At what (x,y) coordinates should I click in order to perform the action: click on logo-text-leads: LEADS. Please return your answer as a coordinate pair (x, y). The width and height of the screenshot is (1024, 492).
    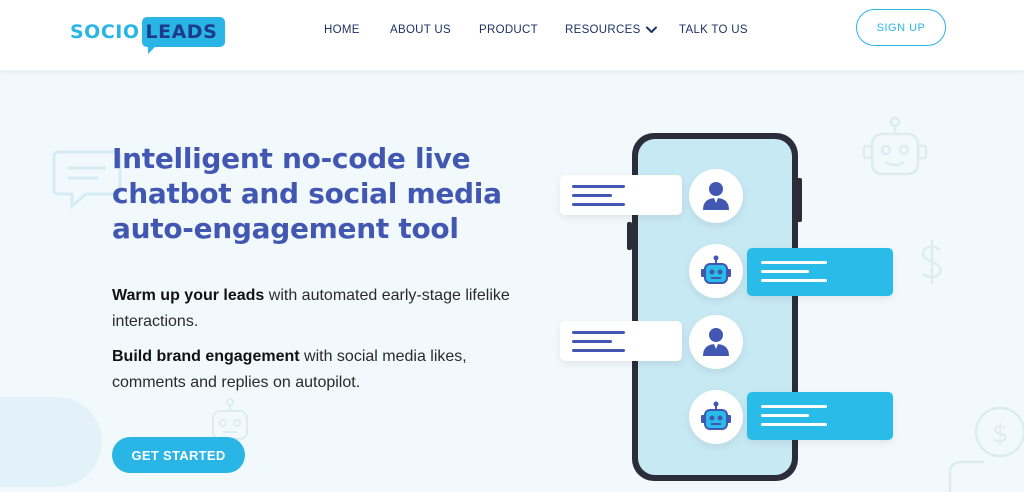
    Looking at the image, I should click on (181, 32).